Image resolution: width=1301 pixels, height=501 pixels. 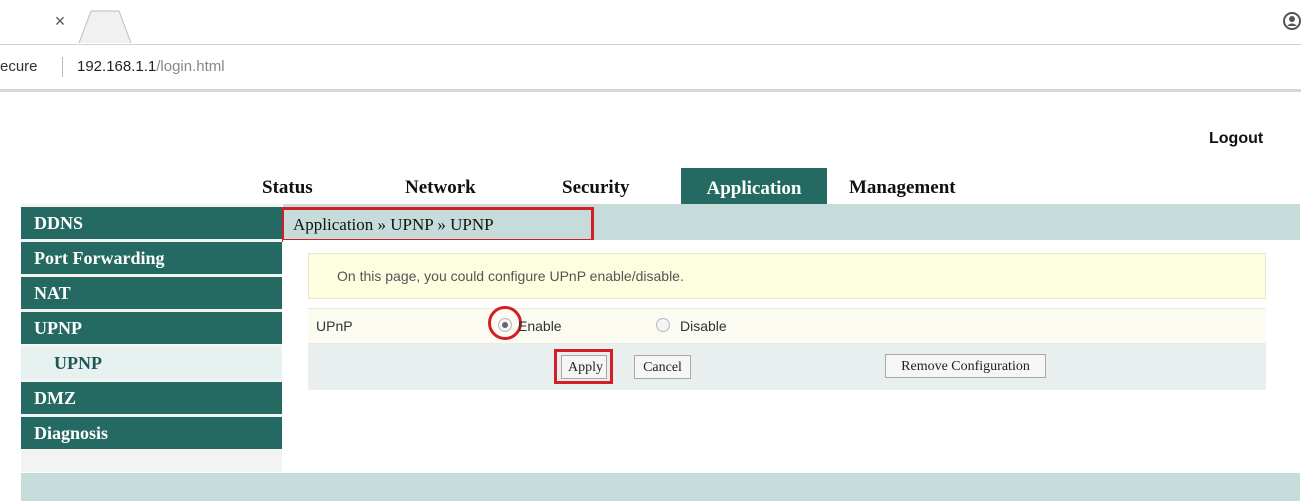 What do you see at coordinates (151, 433) in the screenshot?
I see `sidebar-item-diagnosis: Diagnosis` at bounding box center [151, 433].